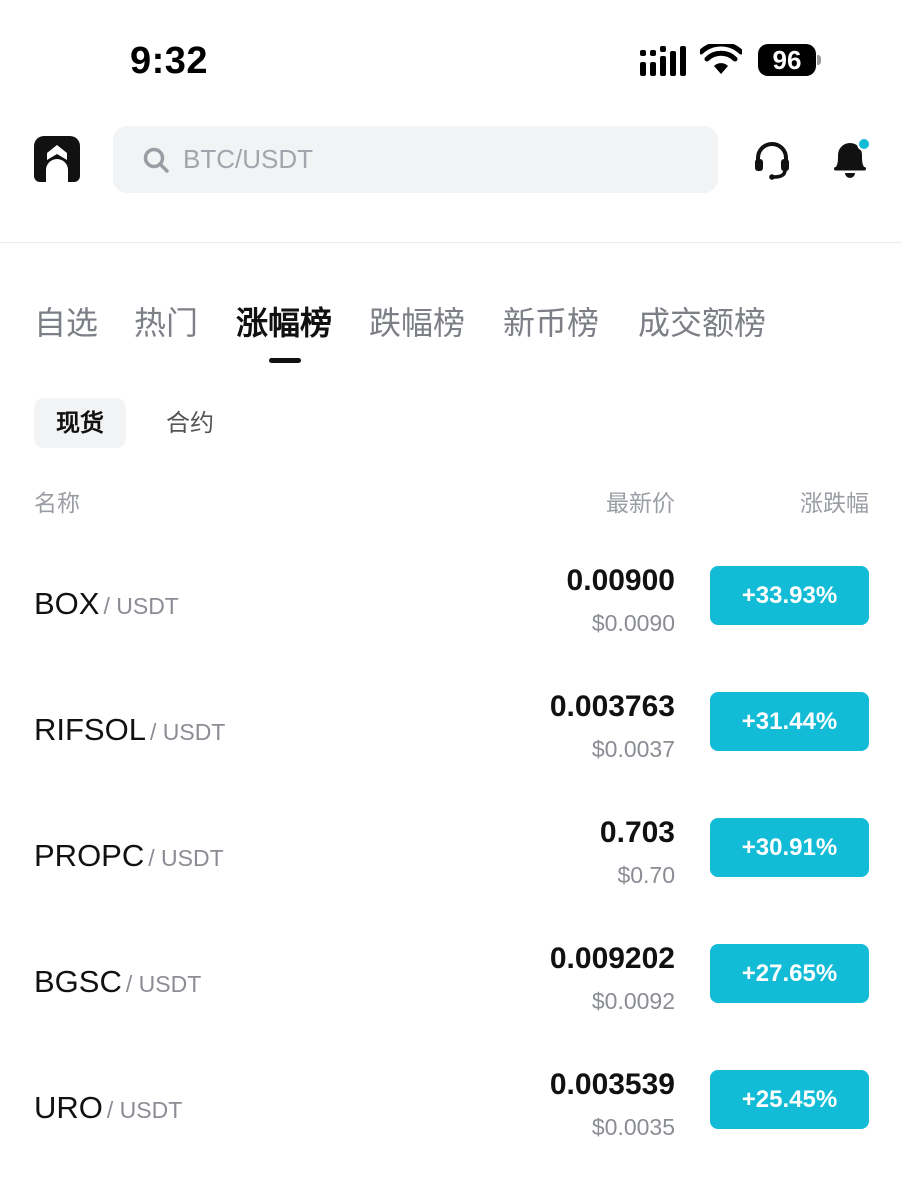 Image resolution: width=902 pixels, height=1200 pixels. Describe the element at coordinates (646, 875) in the screenshot. I see `fiat-price: $0.70` at that location.